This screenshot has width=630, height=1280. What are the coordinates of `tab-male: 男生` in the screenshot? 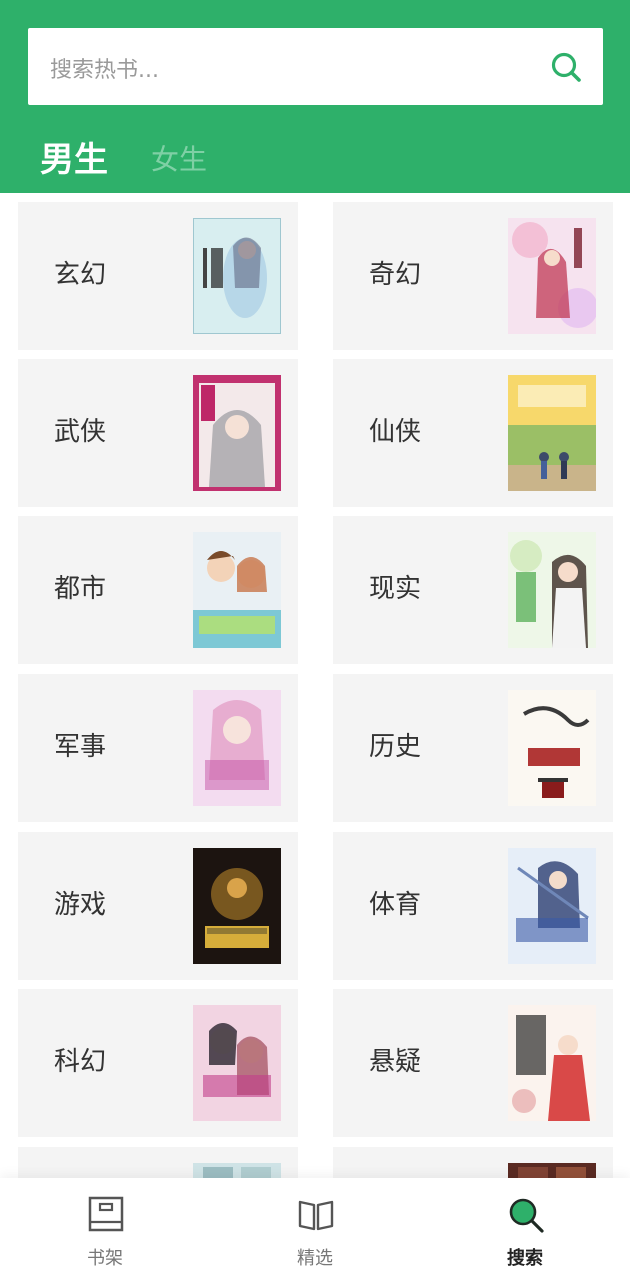 It's located at (74, 156).